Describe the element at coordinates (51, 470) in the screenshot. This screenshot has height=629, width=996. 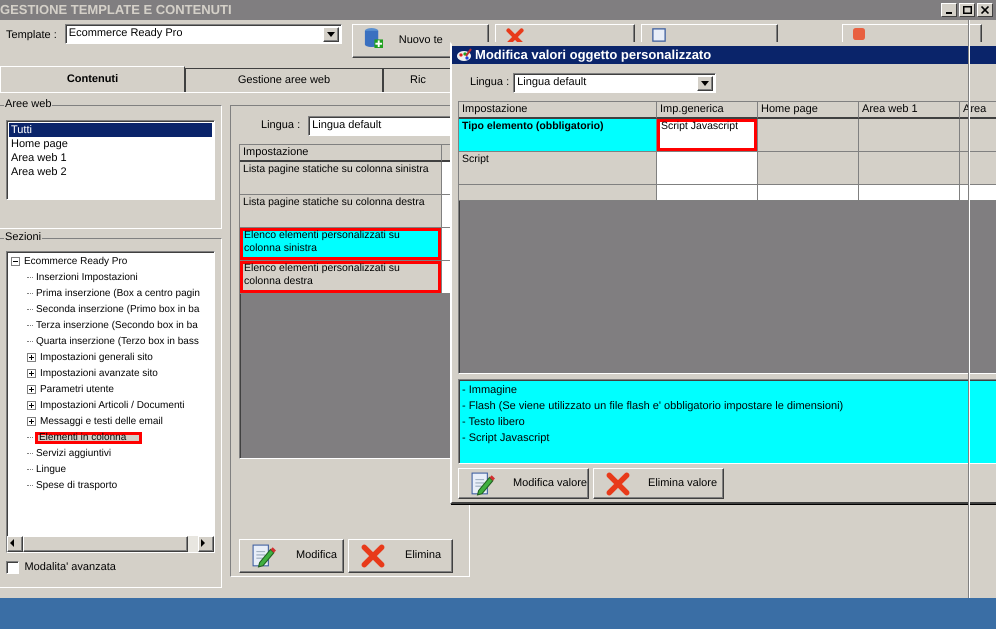
I see `tree-item: Lingue` at that location.